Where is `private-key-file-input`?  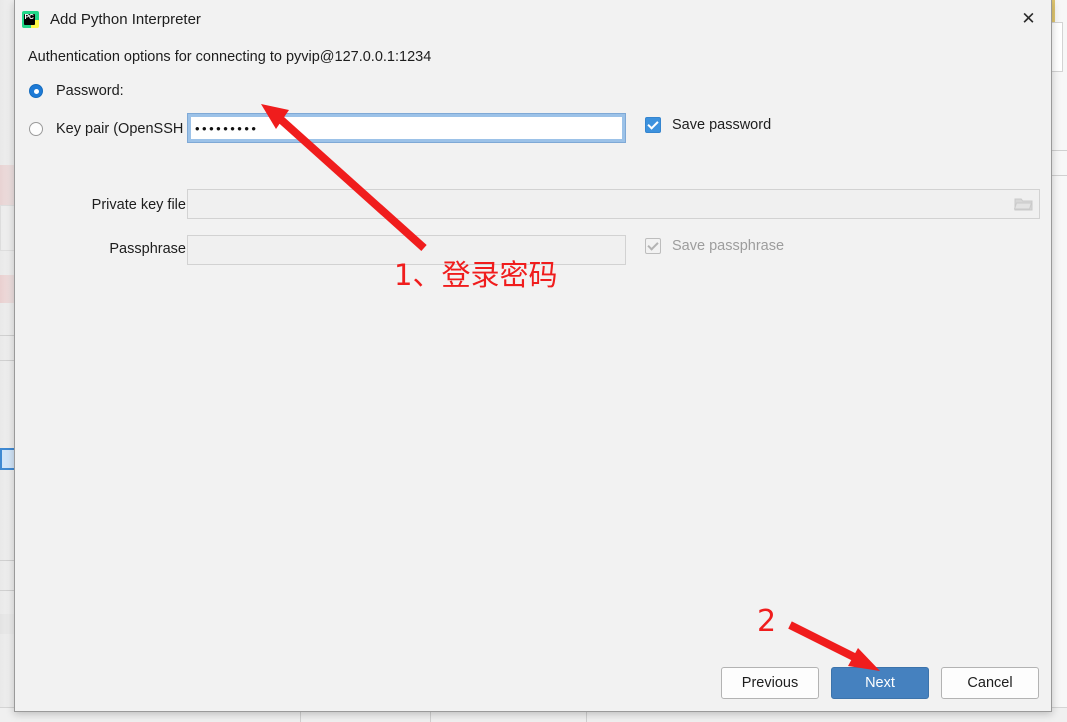 private-key-file-input is located at coordinates (613, 204).